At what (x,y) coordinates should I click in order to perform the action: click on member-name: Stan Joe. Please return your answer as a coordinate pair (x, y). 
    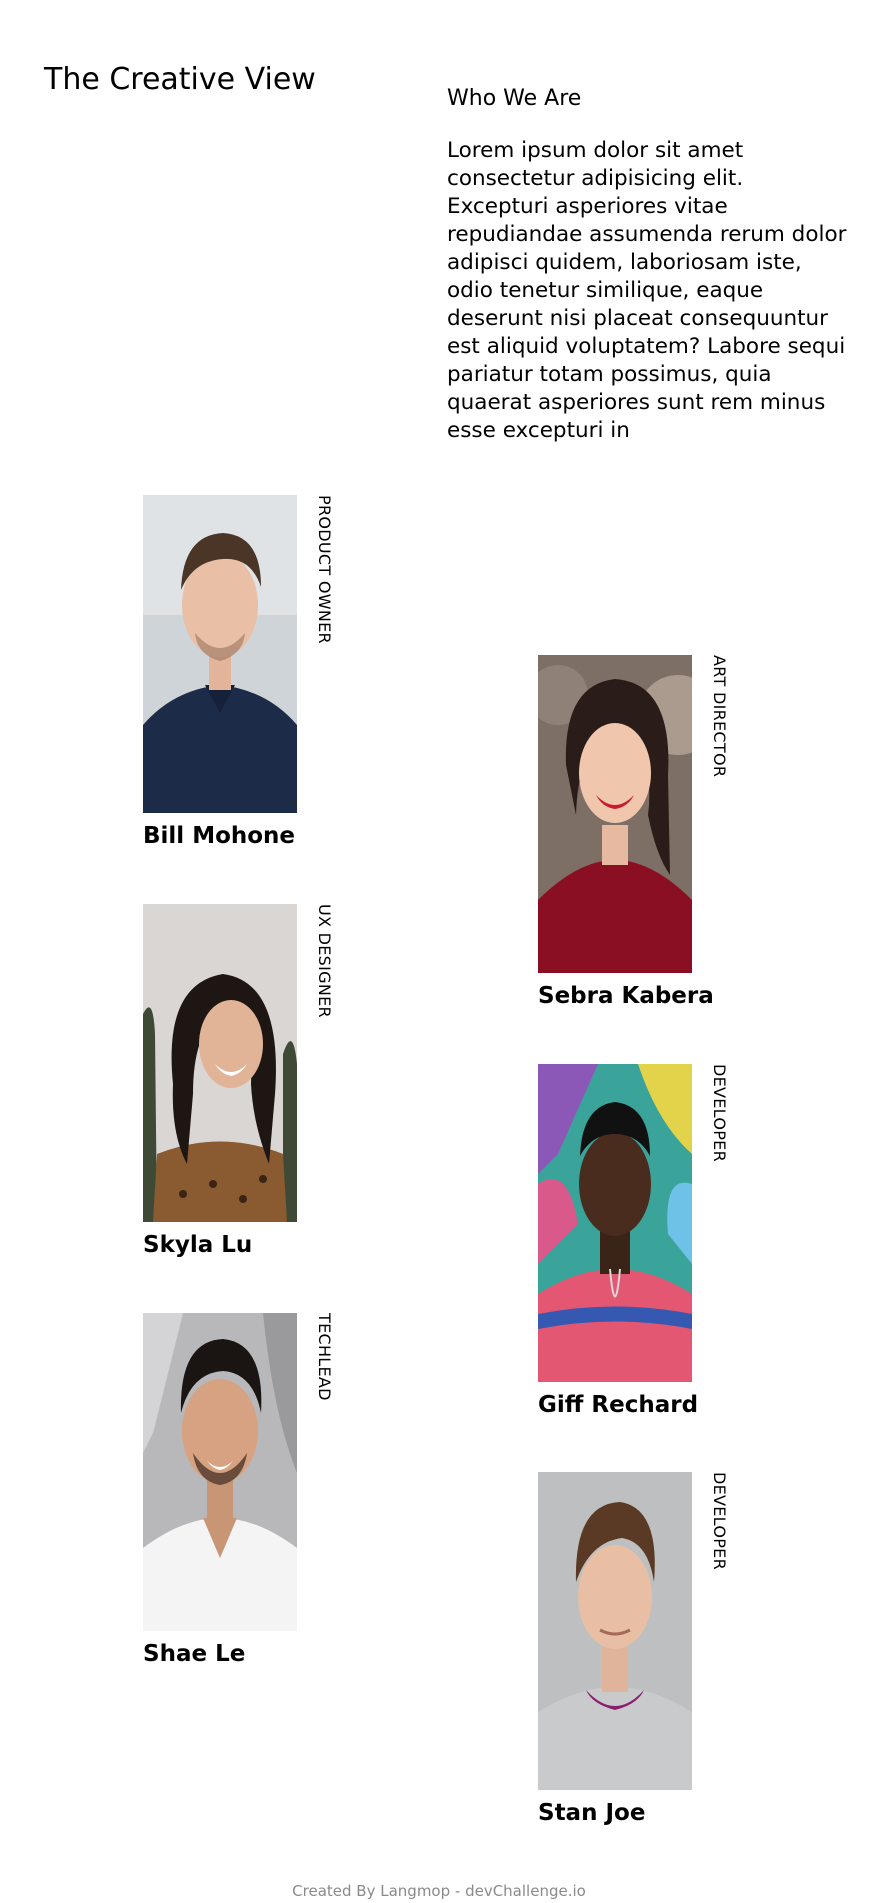
    Looking at the image, I should click on (592, 1813).